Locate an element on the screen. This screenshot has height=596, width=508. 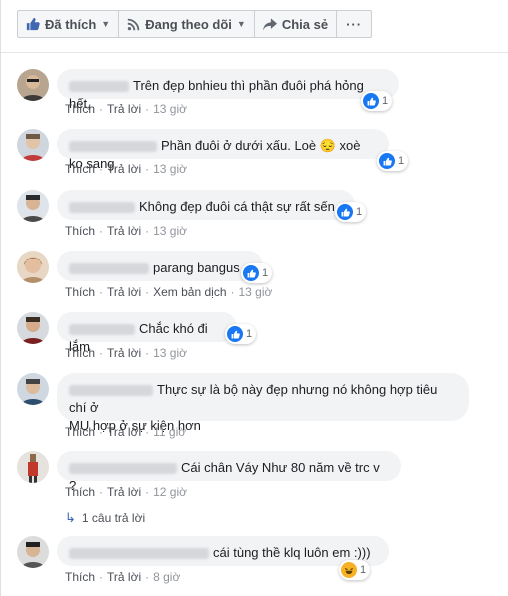
comment-actions: Thích · Trả lời · 8 giờ is located at coordinates (123, 577).